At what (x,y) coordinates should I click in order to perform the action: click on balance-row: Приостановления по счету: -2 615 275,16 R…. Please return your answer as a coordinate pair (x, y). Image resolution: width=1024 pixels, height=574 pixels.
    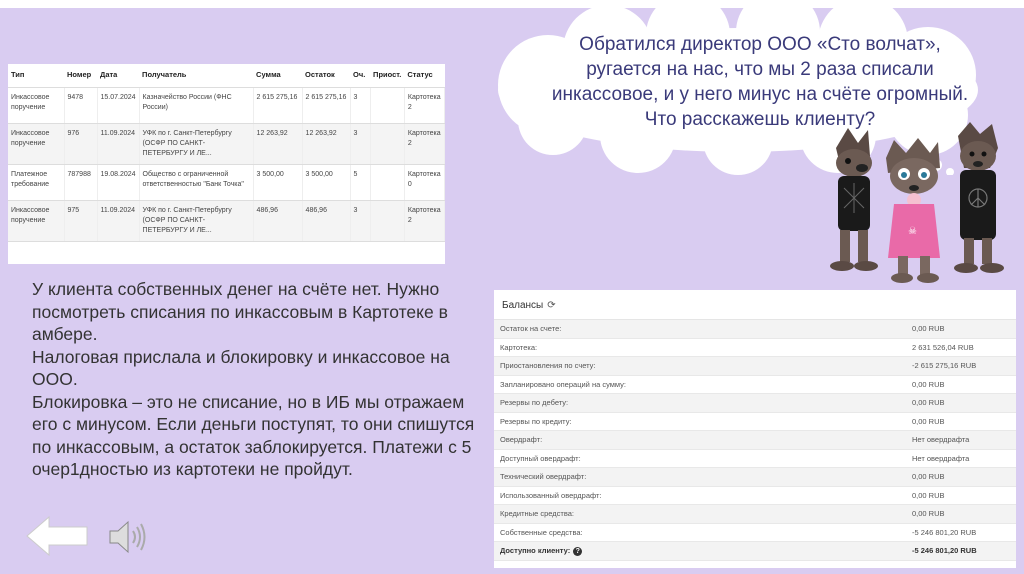
    Looking at the image, I should click on (755, 366).